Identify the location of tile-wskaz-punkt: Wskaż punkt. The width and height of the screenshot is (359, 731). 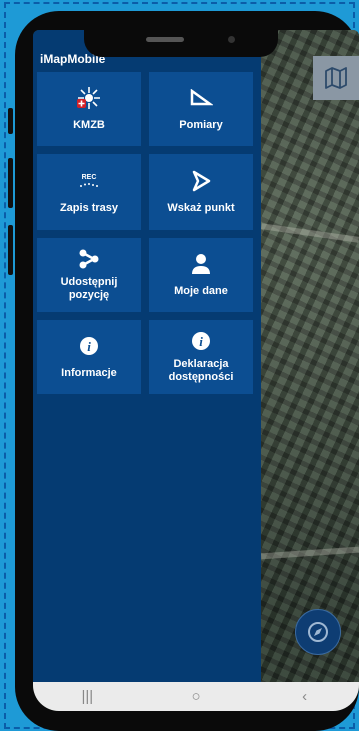
(201, 192).